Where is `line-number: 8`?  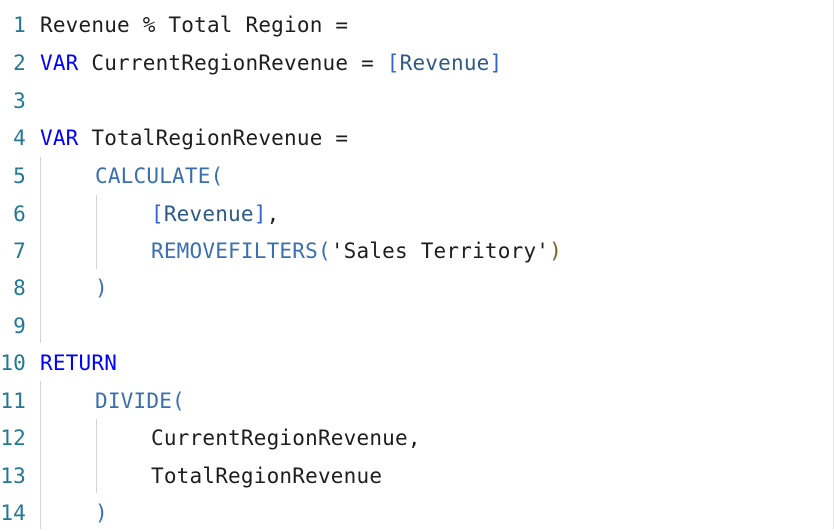 line-number: 8 is located at coordinates (19, 287).